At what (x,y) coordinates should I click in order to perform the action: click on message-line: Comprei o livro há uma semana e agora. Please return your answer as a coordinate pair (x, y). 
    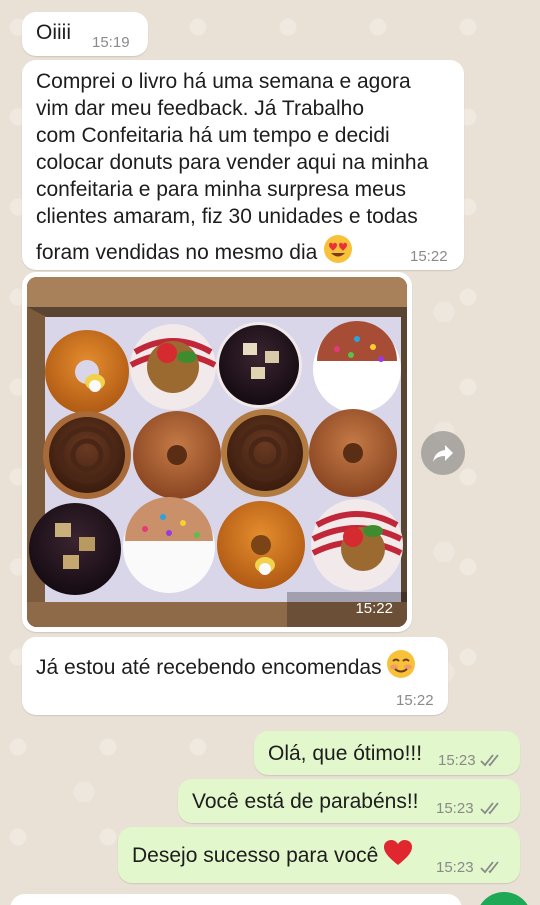
    Looking at the image, I should click on (223, 81).